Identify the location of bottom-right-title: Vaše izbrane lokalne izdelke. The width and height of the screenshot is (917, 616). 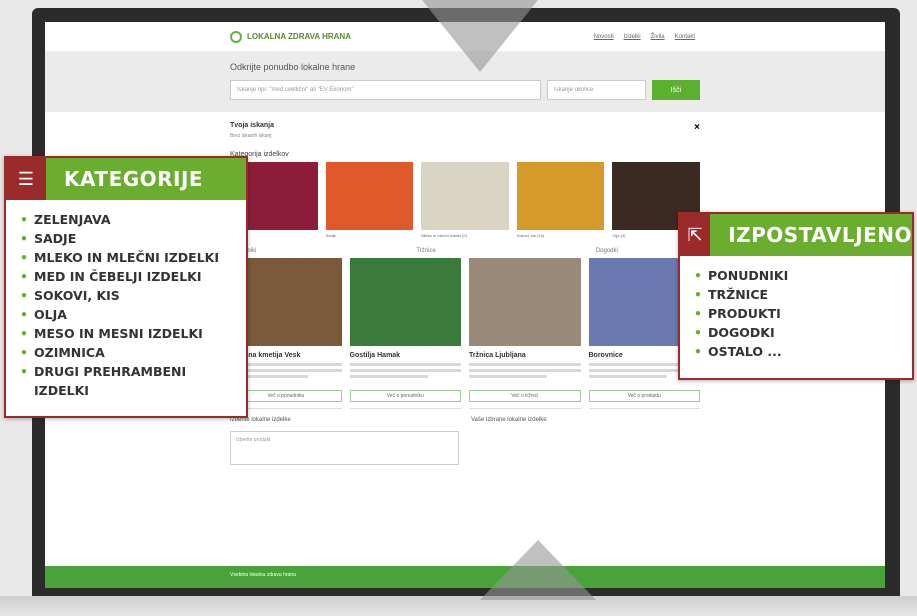
(509, 420).